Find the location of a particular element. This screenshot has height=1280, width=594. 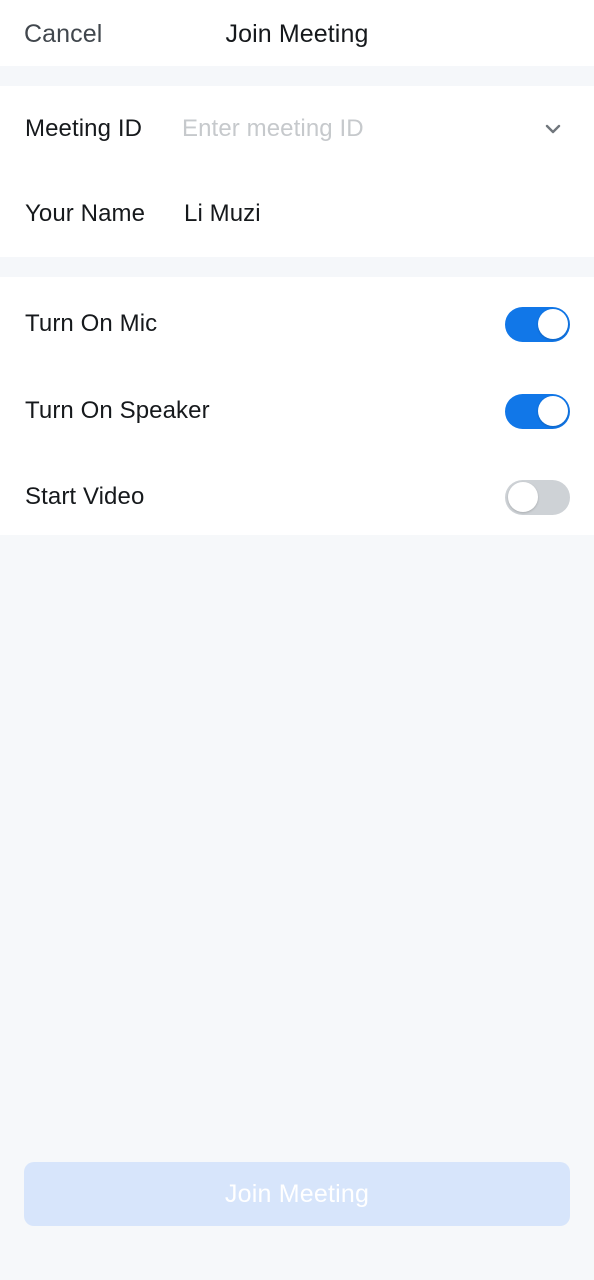

turn-on-speaker-toggle is located at coordinates (537, 411).